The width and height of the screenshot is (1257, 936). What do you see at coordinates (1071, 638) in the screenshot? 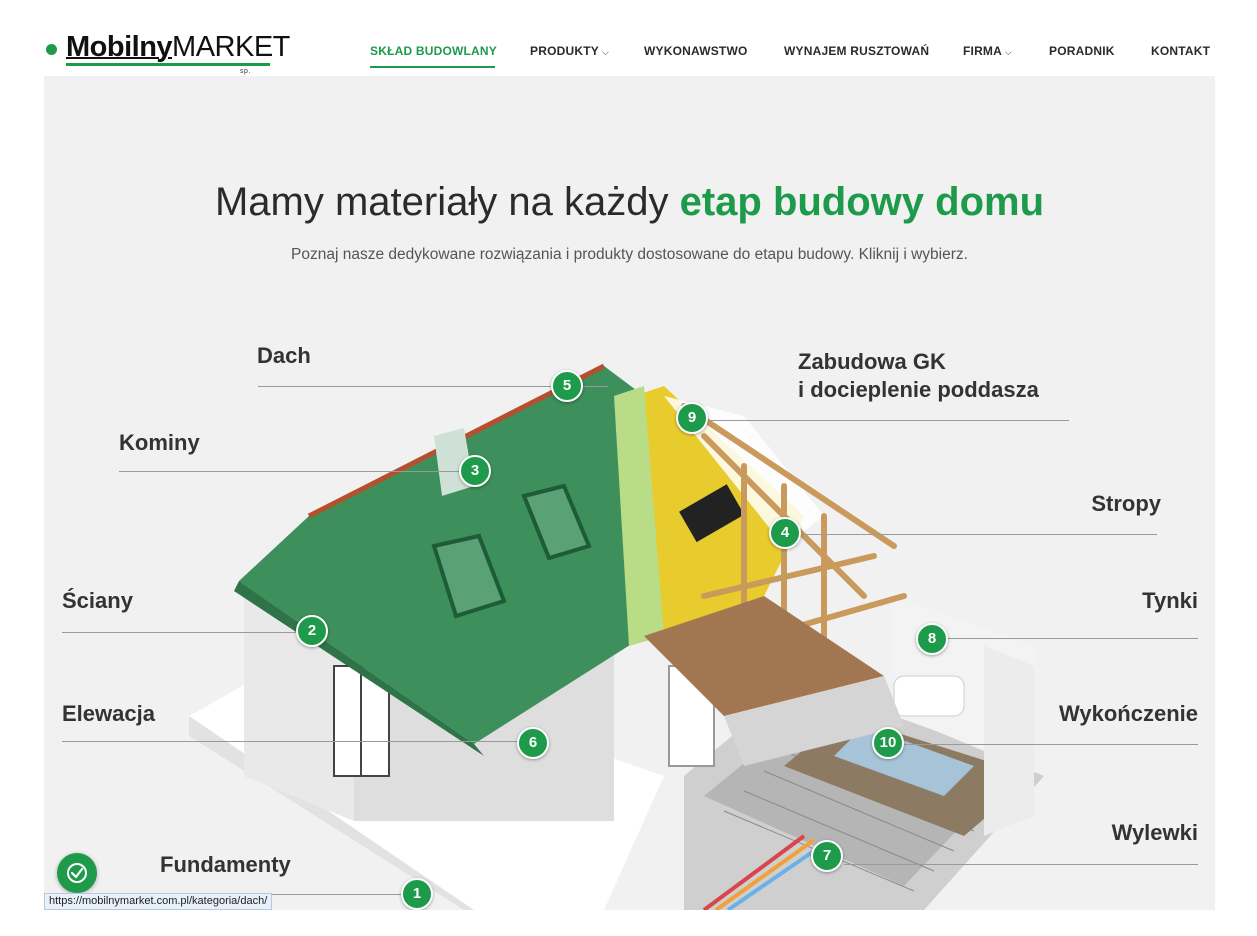
I see `stage-line-tynki` at bounding box center [1071, 638].